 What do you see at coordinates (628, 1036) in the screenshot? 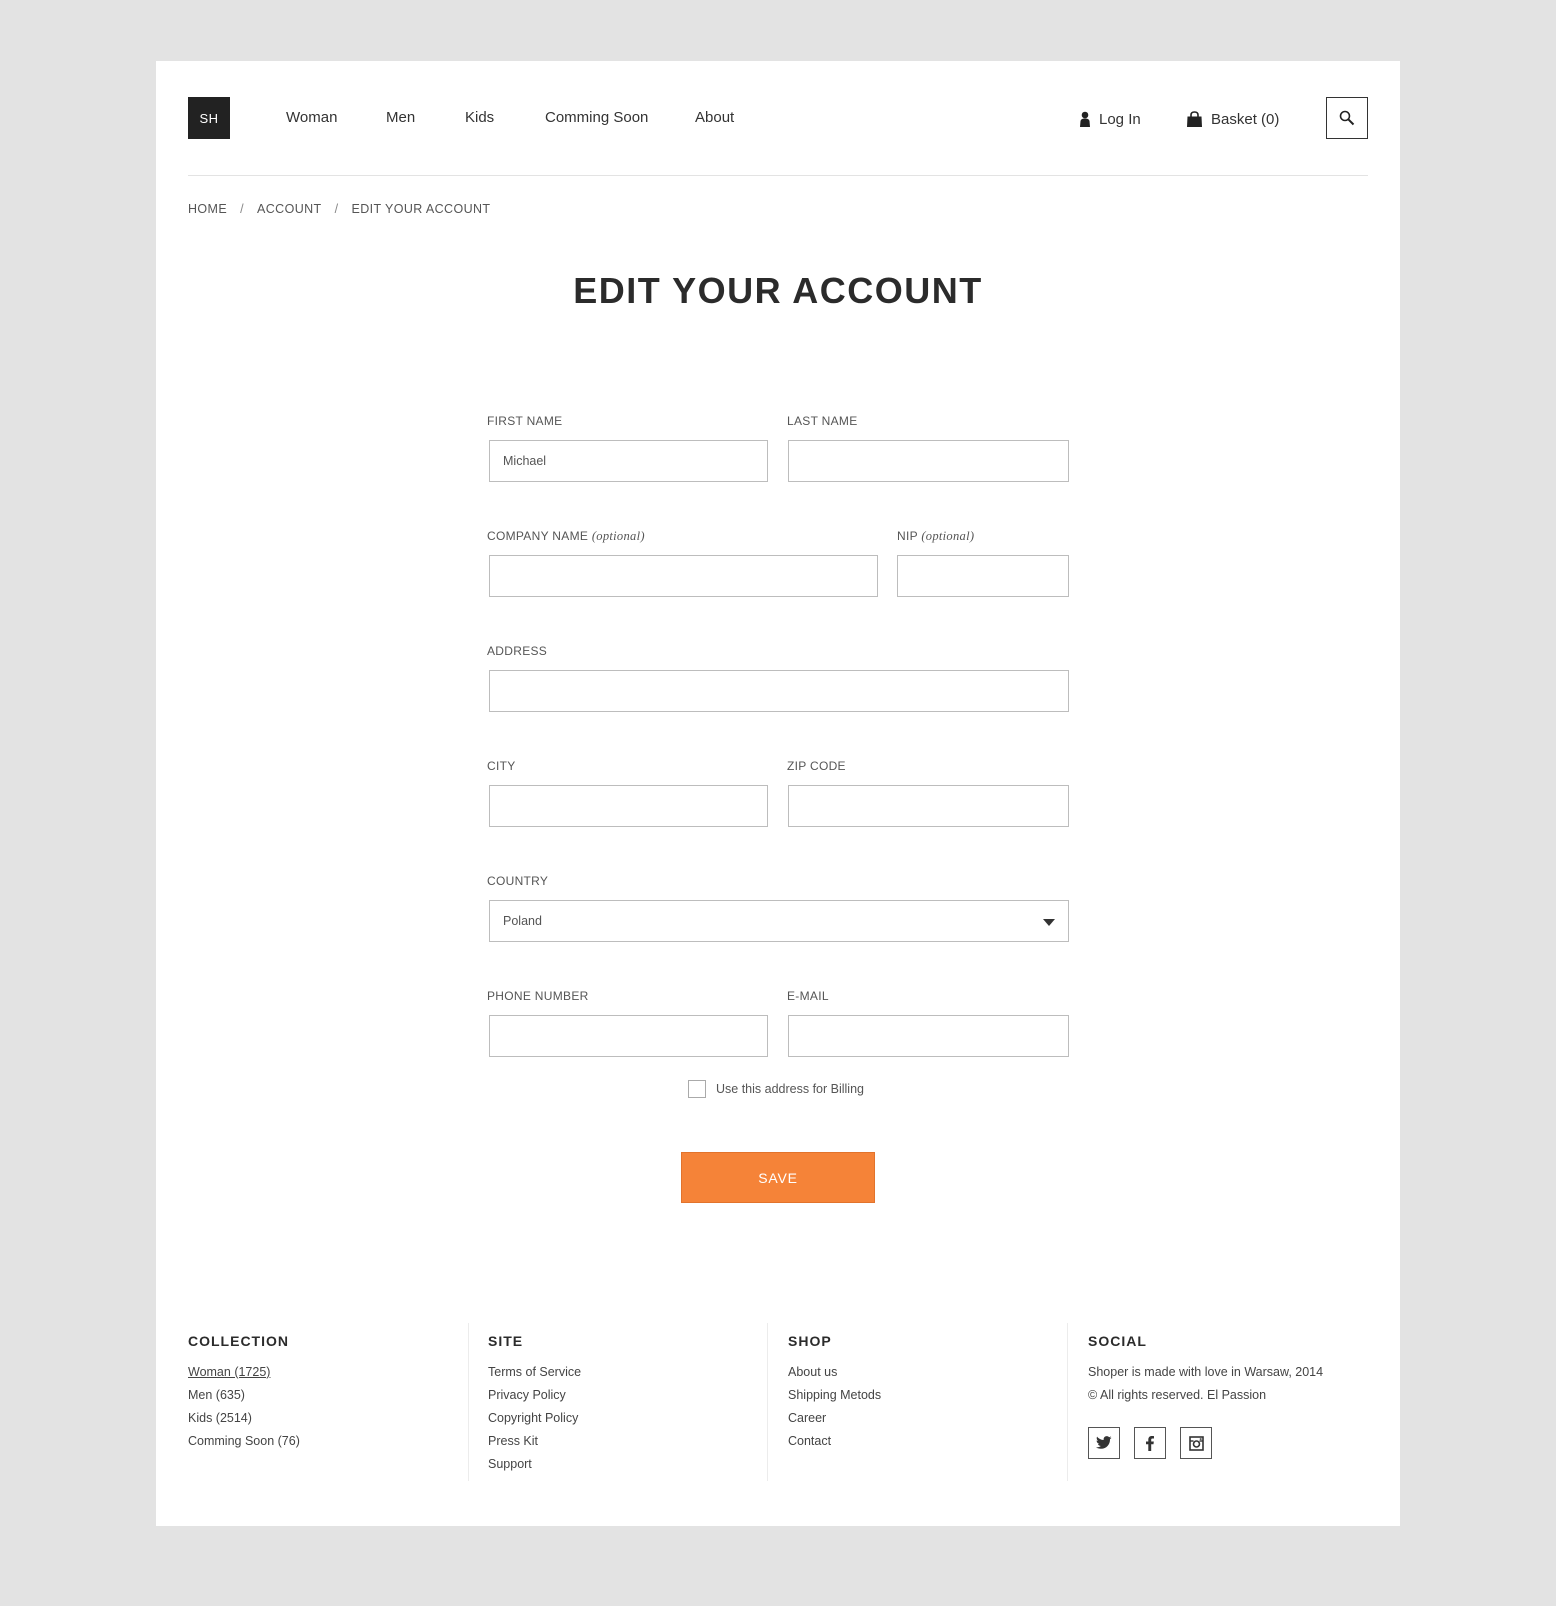
I see `phone-number-input` at bounding box center [628, 1036].